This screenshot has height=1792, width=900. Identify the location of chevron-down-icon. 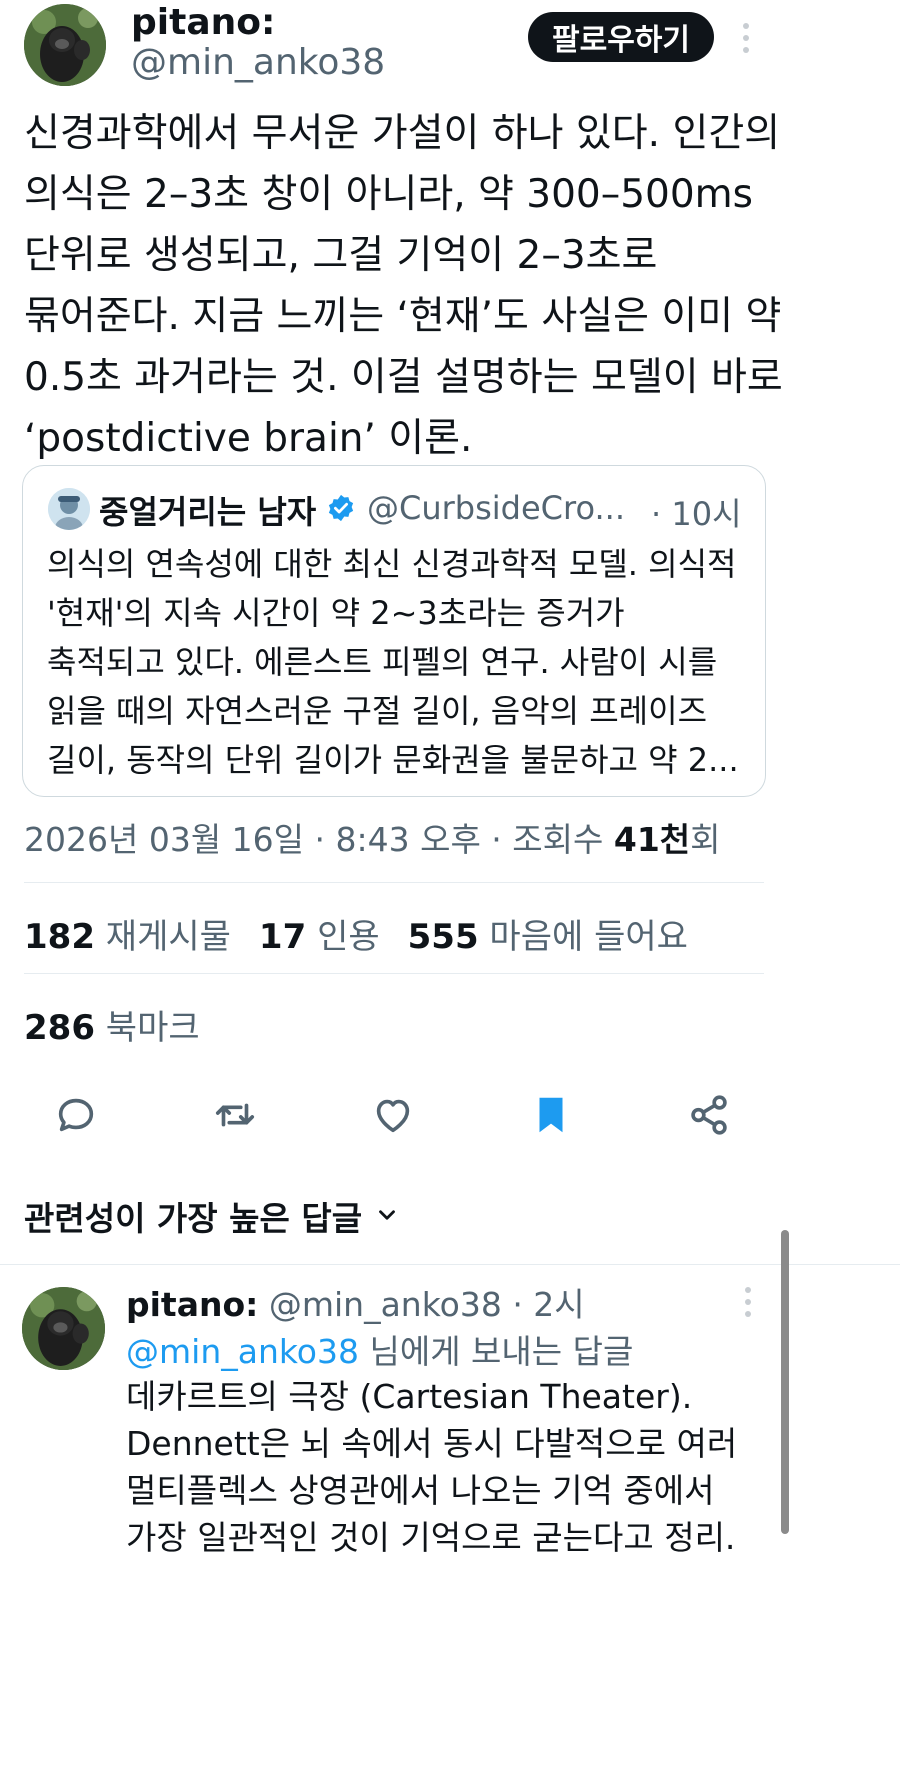
(387, 1216).